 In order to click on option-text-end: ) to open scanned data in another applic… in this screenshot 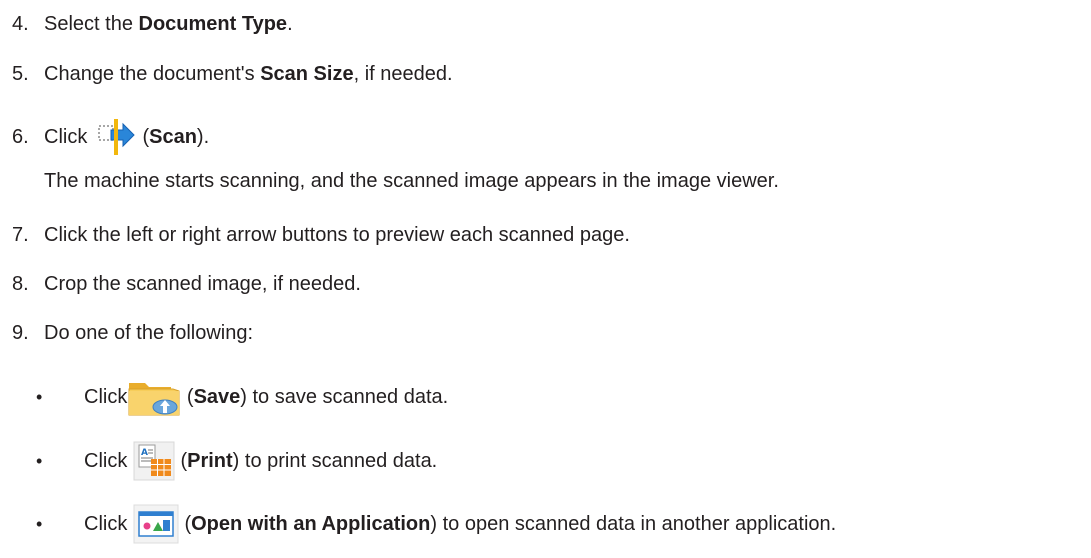, I will do `click(633, 524)`.